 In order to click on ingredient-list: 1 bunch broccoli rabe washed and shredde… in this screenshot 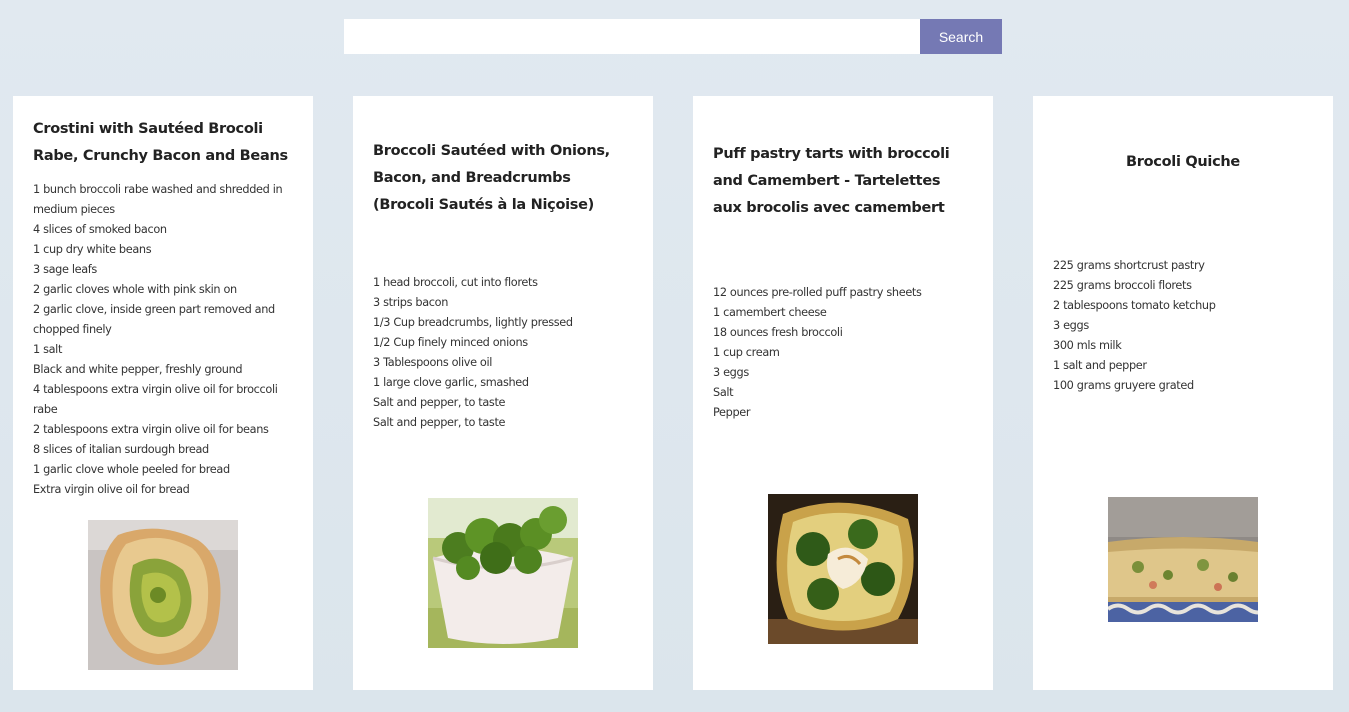, I will do `click(163, 340)`.